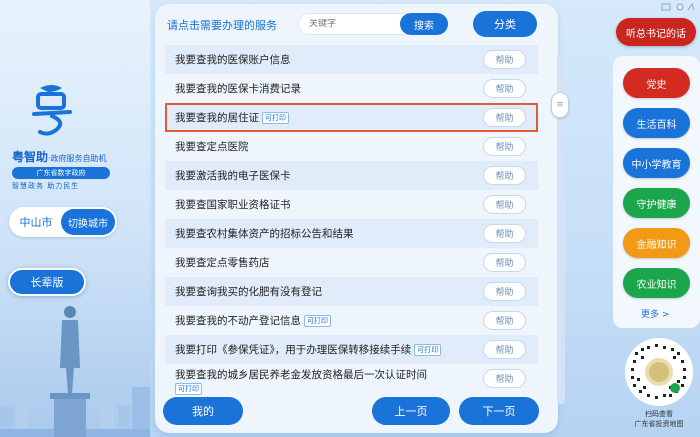 This screenshot has width=700, height=437. What do you see at coordinates (678, 6) in the screenshot?
I see `status-icons` at bounding box center [678, 6].